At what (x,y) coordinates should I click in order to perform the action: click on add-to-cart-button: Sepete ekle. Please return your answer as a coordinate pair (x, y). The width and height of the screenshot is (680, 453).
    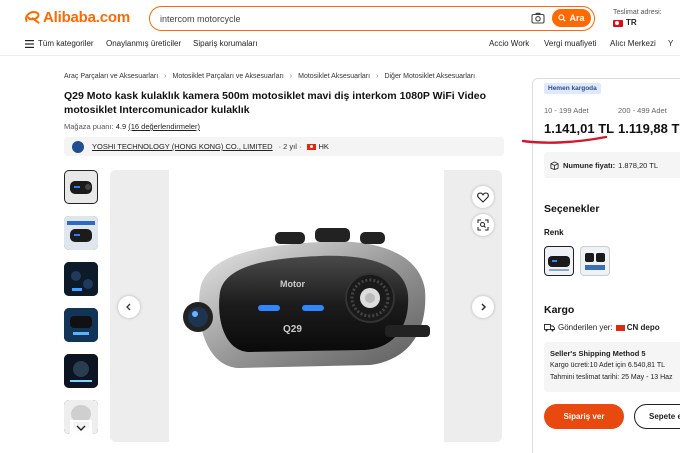
    Looking at the image, I should click on (657, 416).